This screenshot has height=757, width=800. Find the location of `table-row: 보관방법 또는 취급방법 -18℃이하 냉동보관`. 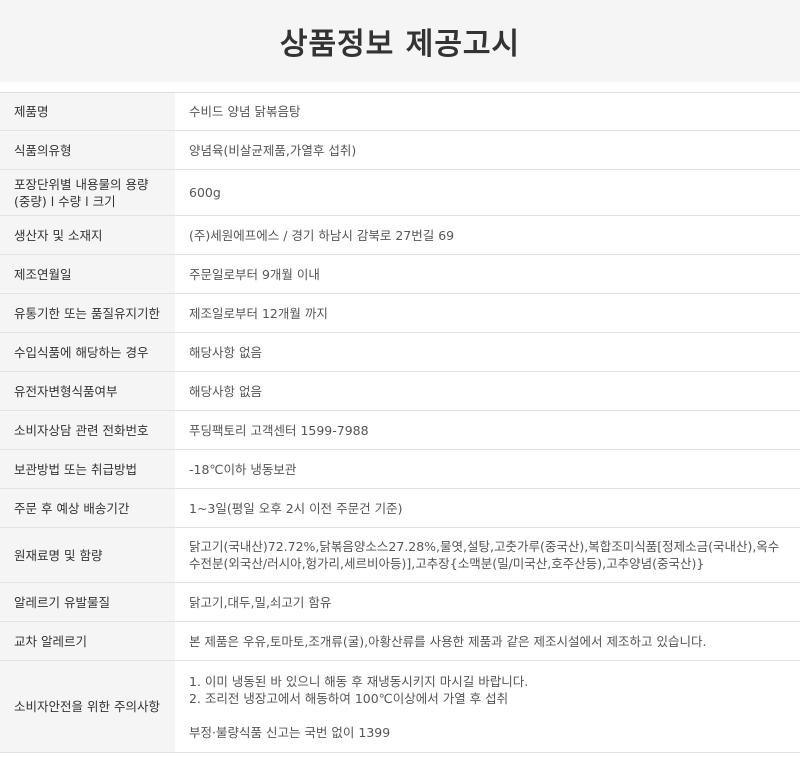

table-row: 보관방법 또는 취급방법 -18℃이하 냉동보관 is located at coordinates (400, 469).